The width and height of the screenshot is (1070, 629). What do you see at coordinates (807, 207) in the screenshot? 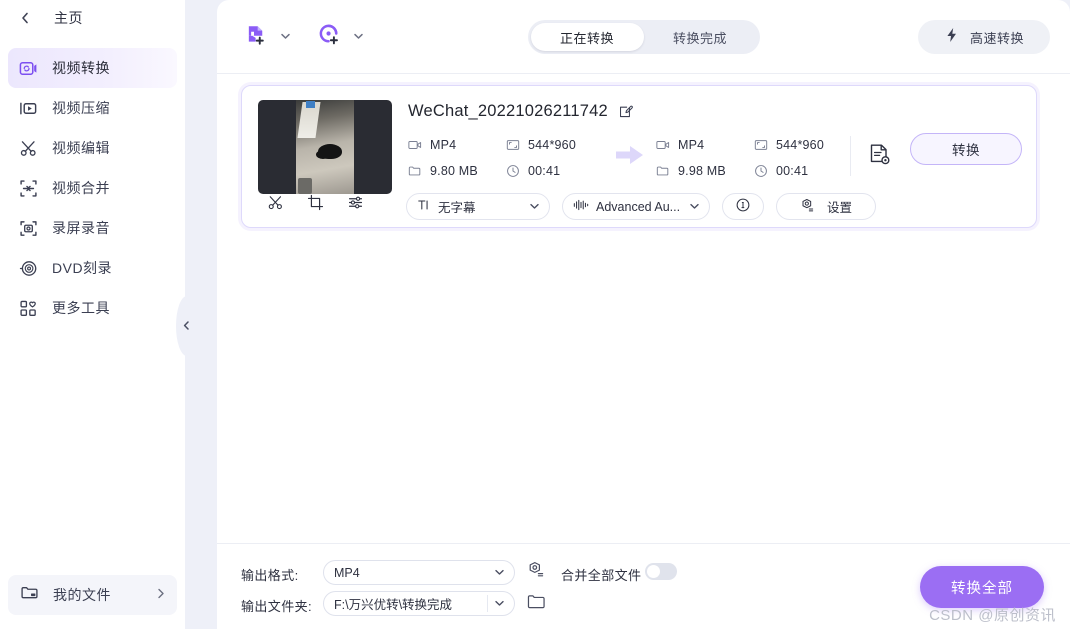
I see `gear-icon` at bounding box center [807, 207].